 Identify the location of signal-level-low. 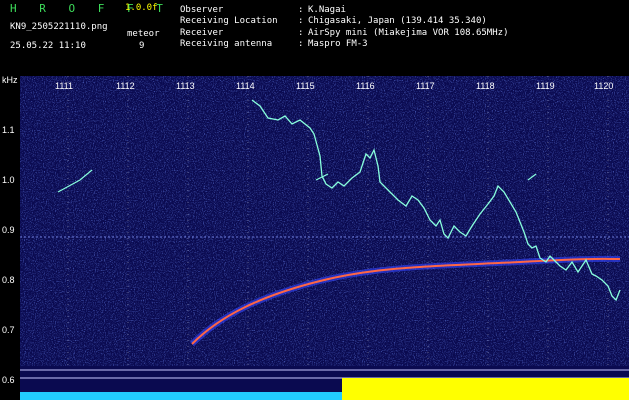
(181, 396).